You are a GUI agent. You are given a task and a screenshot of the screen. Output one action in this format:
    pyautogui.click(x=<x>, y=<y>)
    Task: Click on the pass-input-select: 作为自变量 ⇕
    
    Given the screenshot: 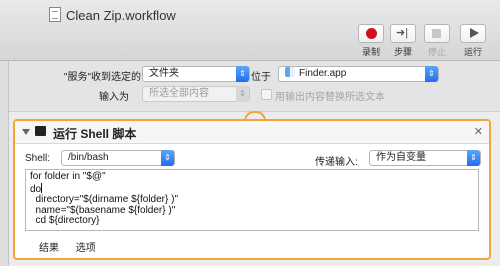 What is the action you would take?
    pyautogui.click(x=425, y=158)
    